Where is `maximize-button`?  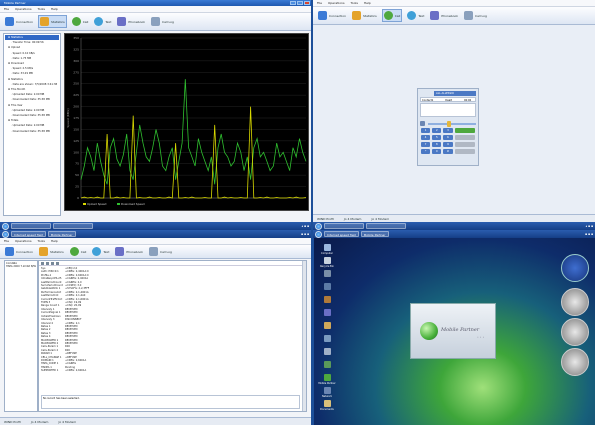
maximize-button is located at coordinates (300, 3).